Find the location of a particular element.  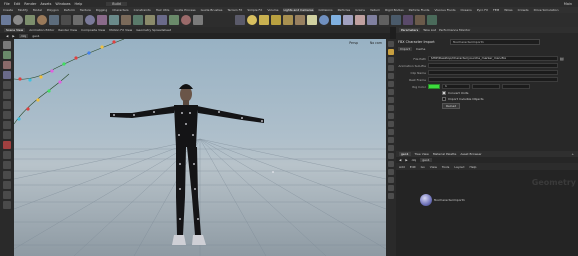

box-tool-icon is located at coordinates (6, 20).